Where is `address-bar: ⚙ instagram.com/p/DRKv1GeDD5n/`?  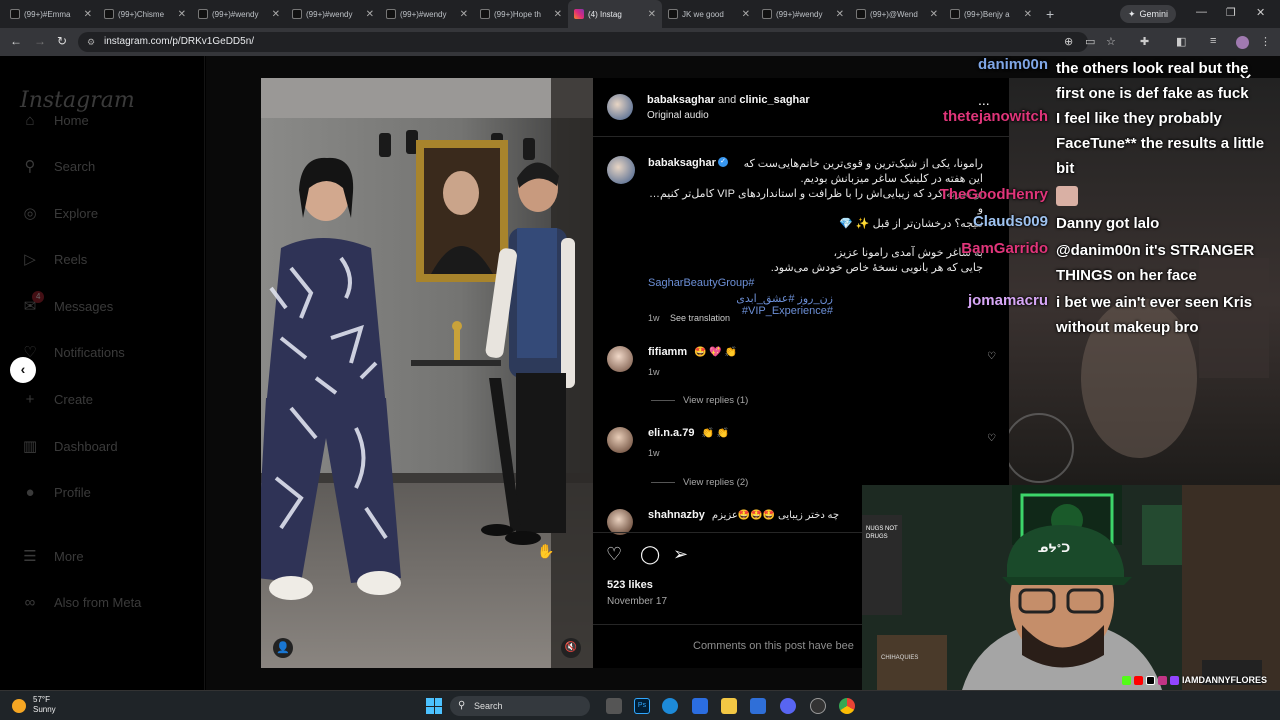 address-bar: ⚙ instagram.com/p/DRKv1GeDD5n/ is located at coordinates (583, 42).